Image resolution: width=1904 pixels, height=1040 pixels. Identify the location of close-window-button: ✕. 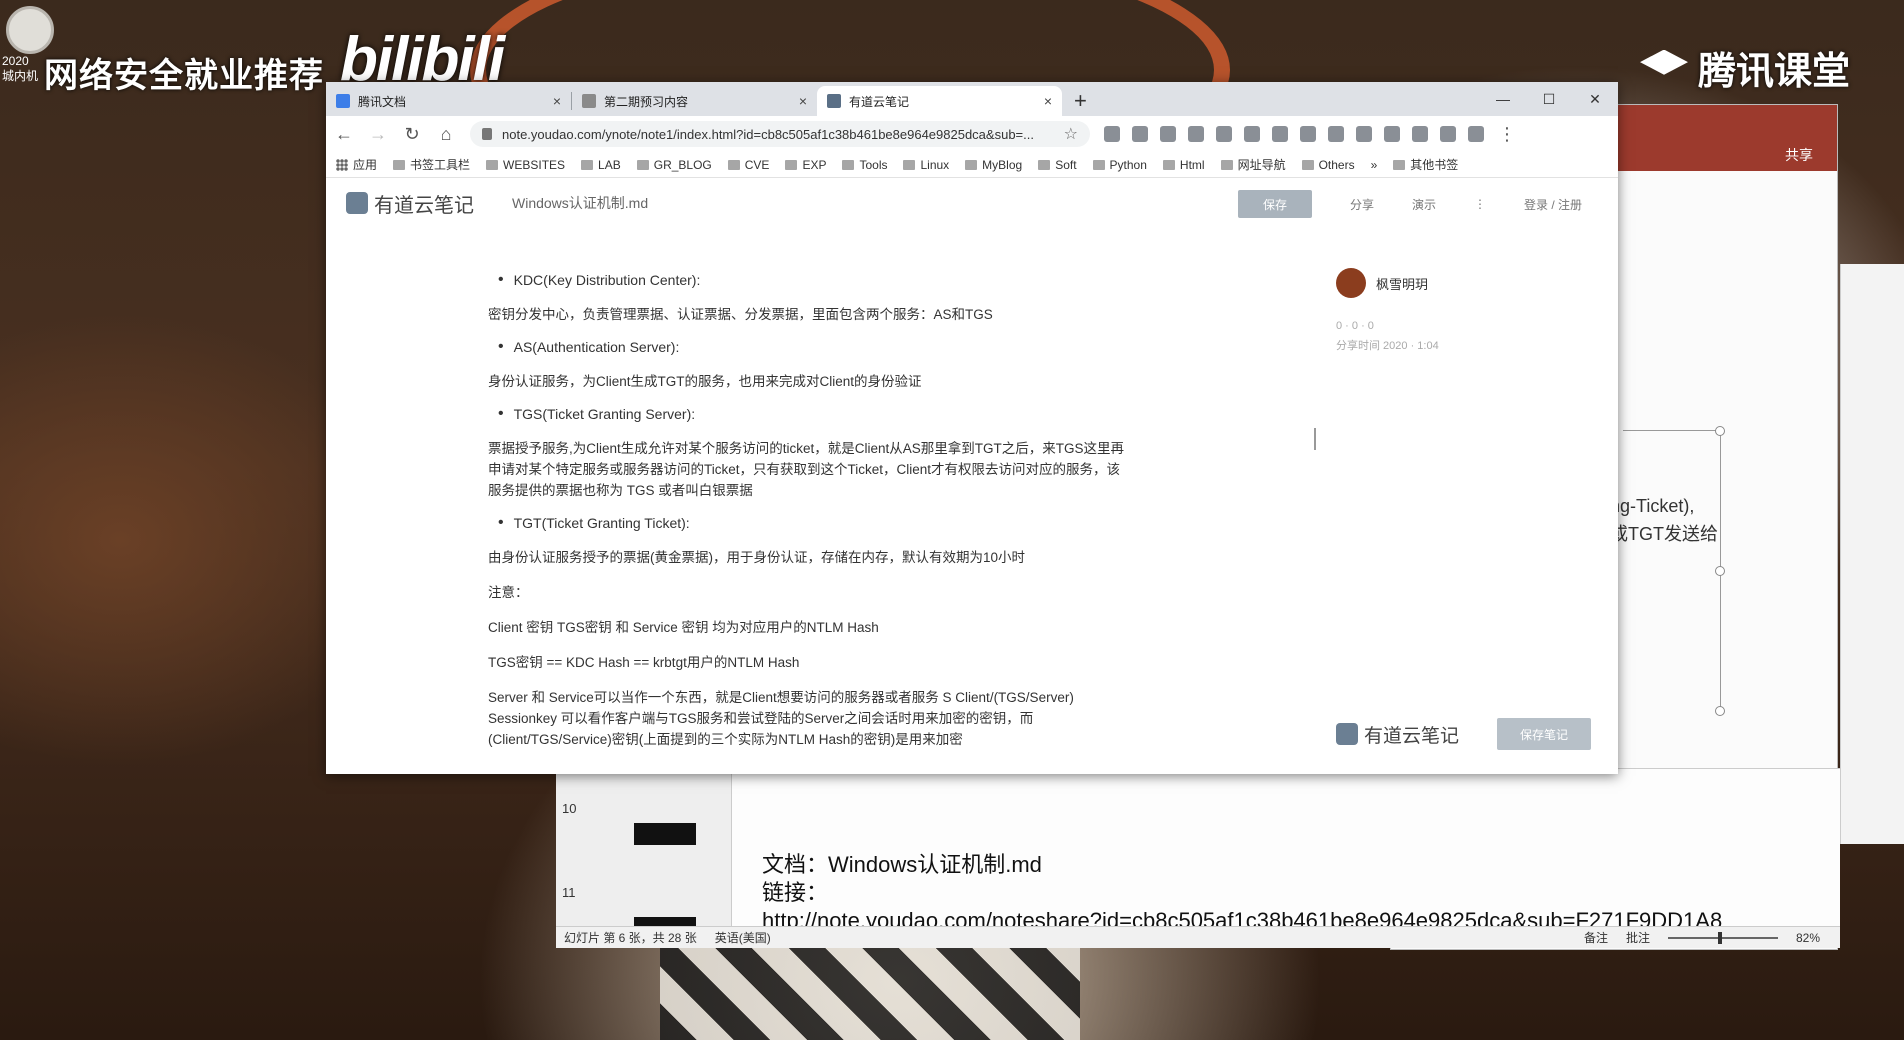
(1595, 99).